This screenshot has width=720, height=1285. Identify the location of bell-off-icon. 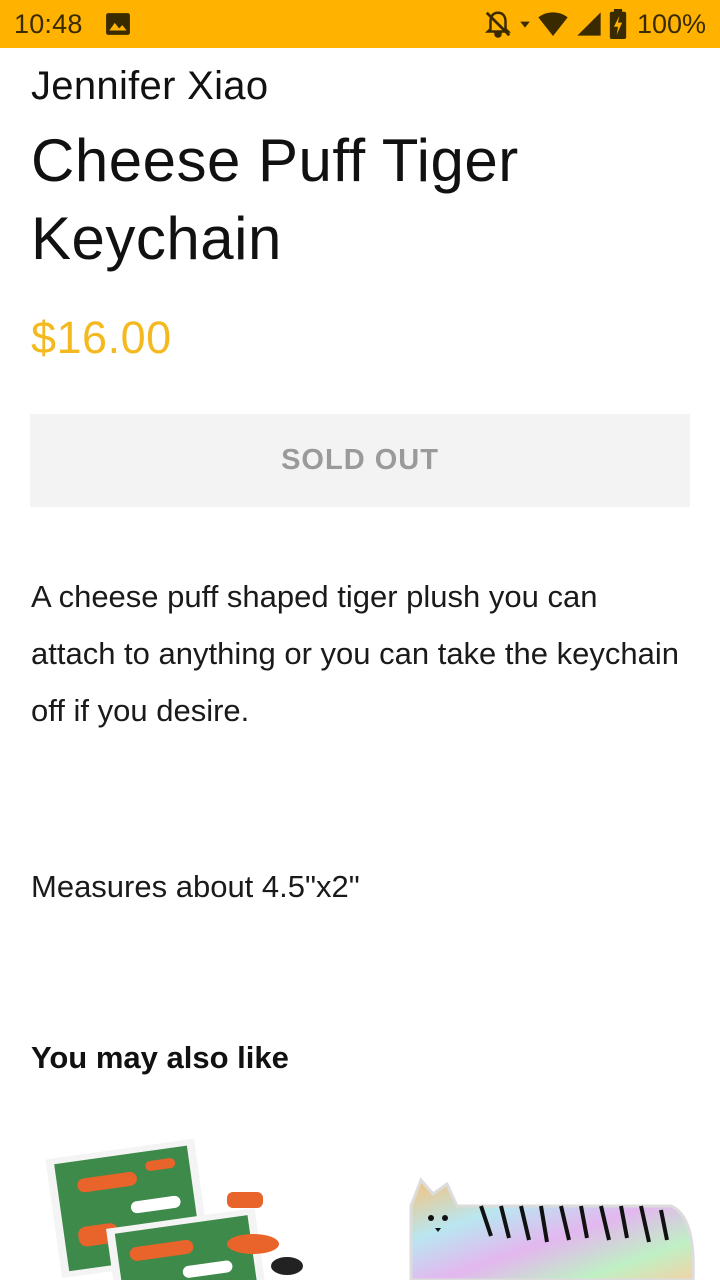
(498, 24).